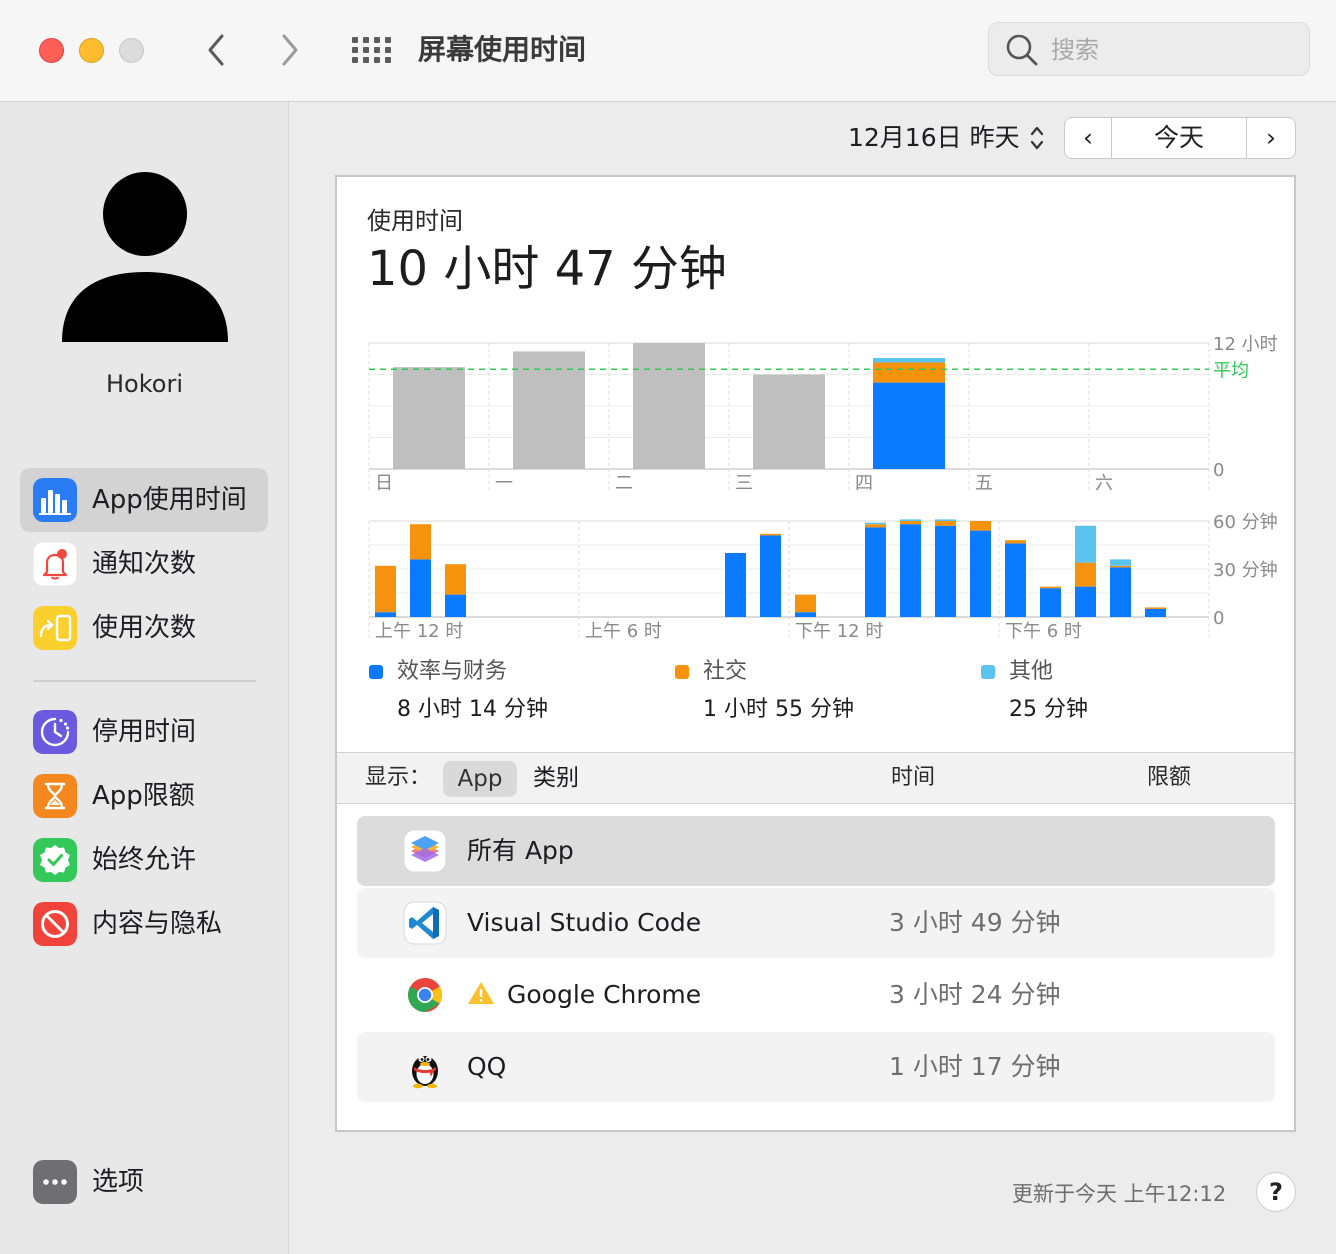 The image size is (1336, 1254). Describe the element at coordinates (398, 777) in the screenshot. I see `show-label: 显示：` at that location.